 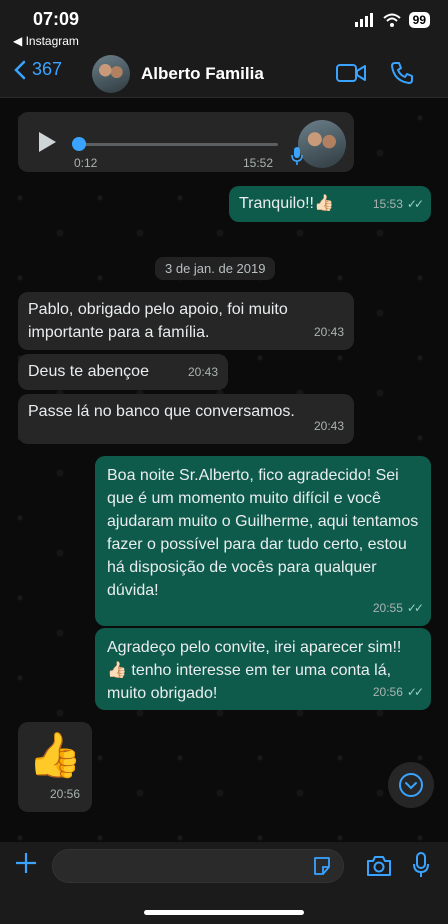 What do you see at coordinates (286, 203) in the screenshot?
I see `message-text: Tranquilo!!👍🏻` at bounding box center [286, 203].